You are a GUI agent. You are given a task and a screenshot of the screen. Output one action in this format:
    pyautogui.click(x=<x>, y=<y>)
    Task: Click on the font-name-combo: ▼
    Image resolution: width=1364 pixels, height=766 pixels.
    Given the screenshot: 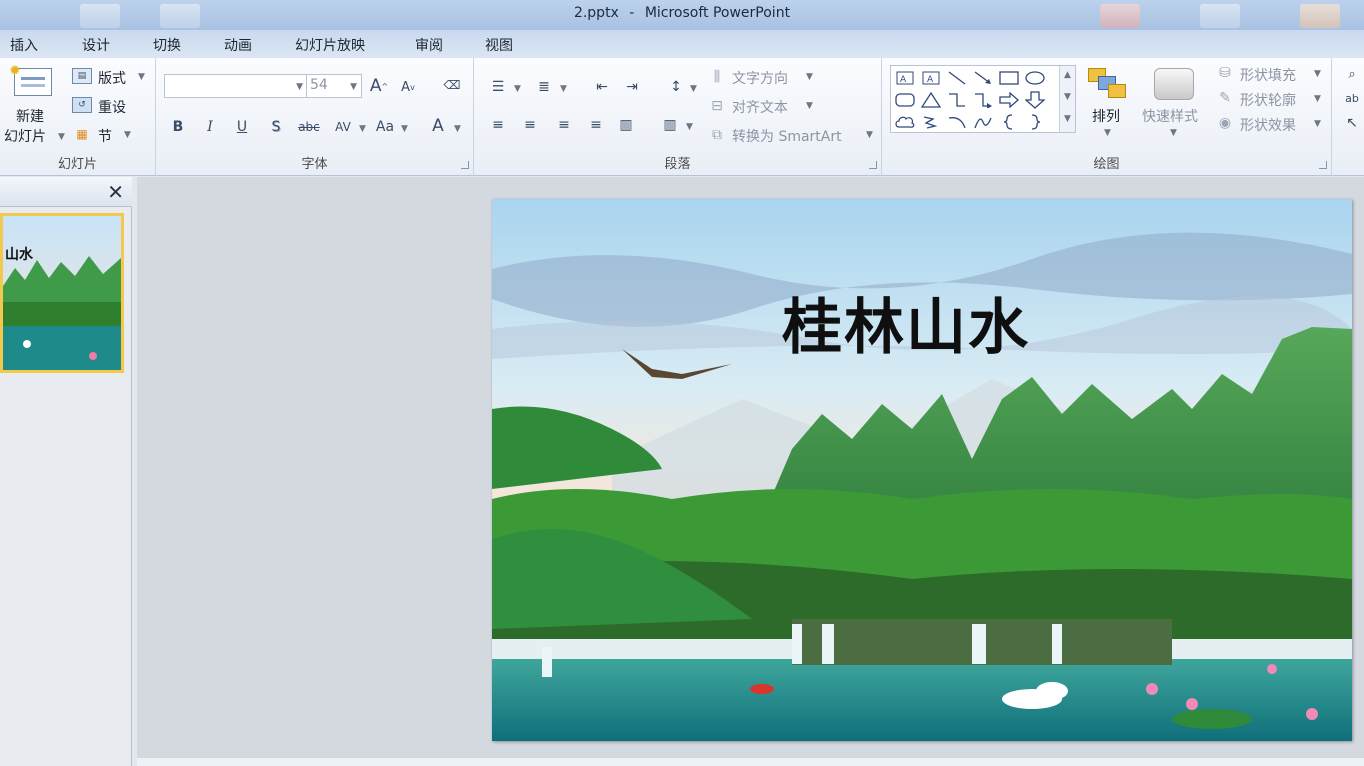 What is the action you would take?
    pyautogui.click(x=236, y=86)
    